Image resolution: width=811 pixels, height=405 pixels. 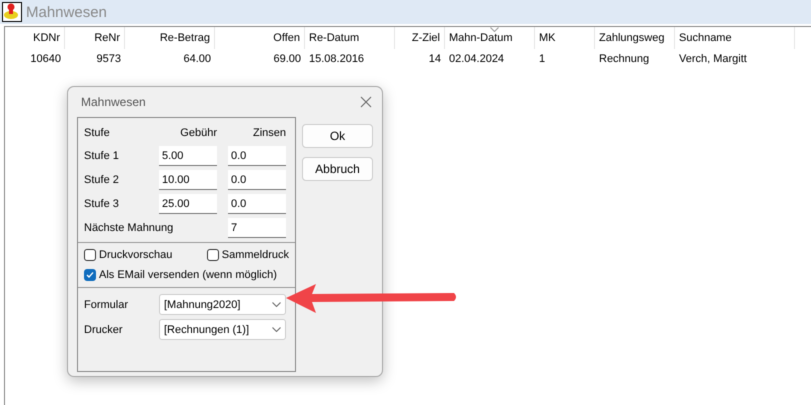 What do you see at coordinates (128, 255) in the screenshot?
I see `checkbox-option: Druckvorschau` at bounding box center [128, 255].